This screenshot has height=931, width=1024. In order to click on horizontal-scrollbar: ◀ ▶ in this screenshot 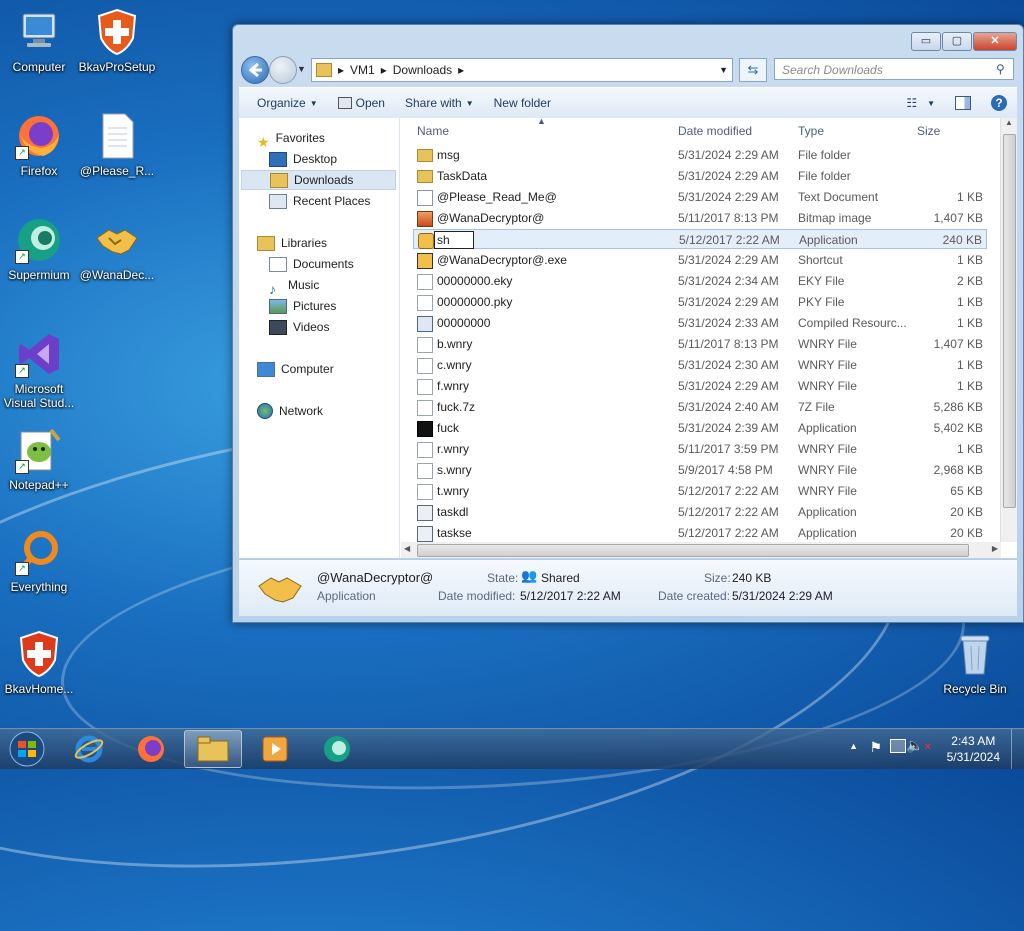, I will do `click(701, 550)`.